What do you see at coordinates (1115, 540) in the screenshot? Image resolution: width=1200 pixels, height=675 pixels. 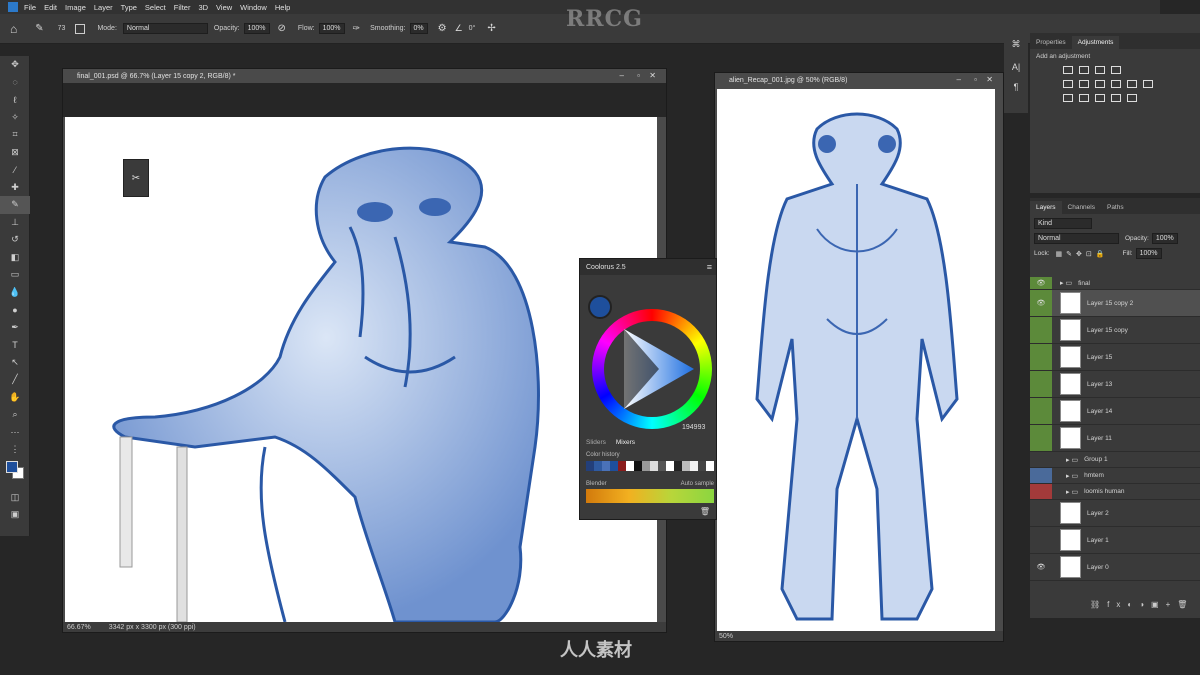 I see `layer-row: Layer 1` at bounding box center [1115, 540].